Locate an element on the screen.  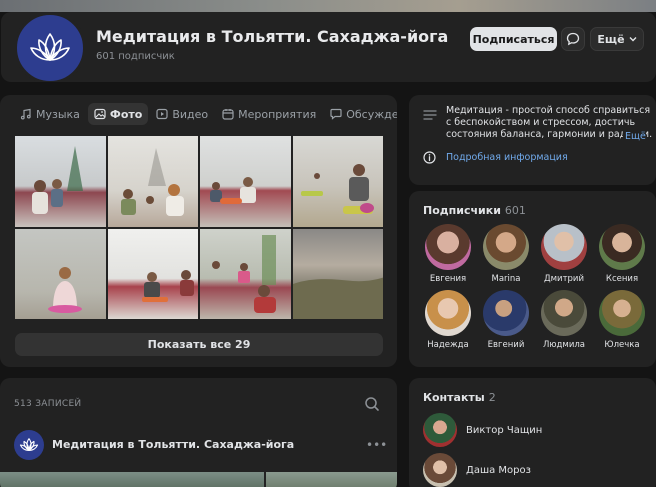
subscriber-item: Дмитрий is located at coordinates (564, 254).